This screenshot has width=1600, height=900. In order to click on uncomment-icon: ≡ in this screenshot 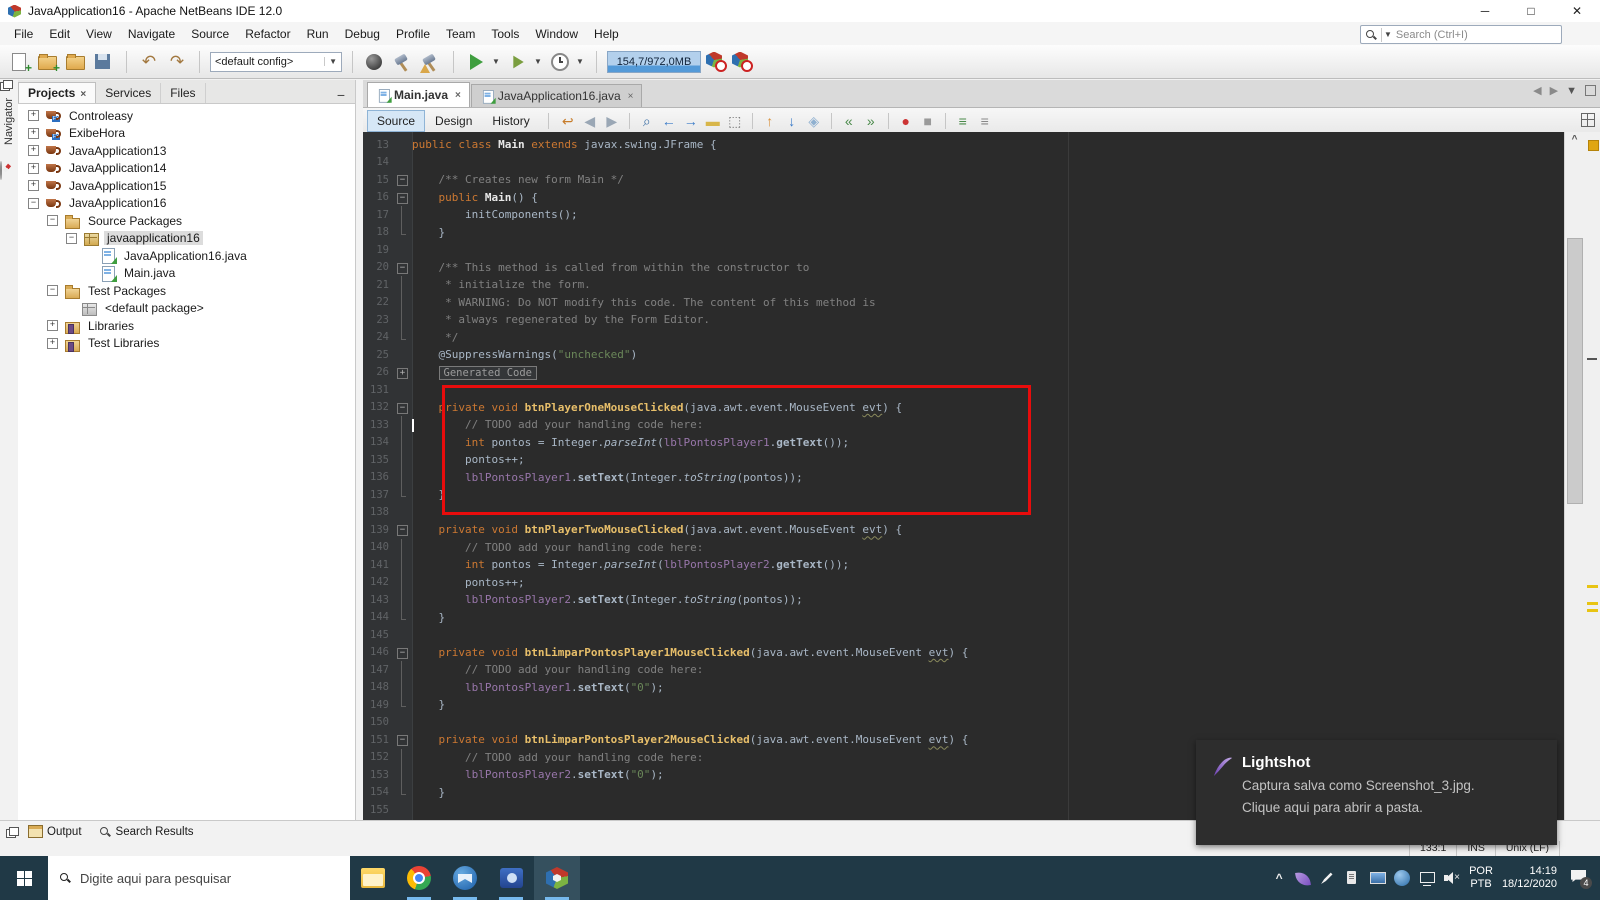, I will do `click(985, 121)`.